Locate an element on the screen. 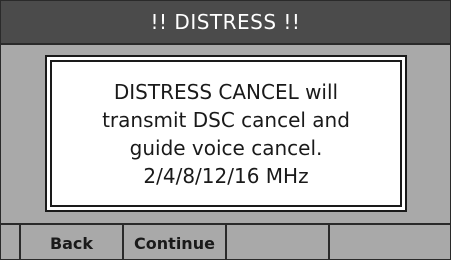 The height and width of the screenshot is (260, 451). softkey-bar: Back Continue is located at coordinates (225, 241).